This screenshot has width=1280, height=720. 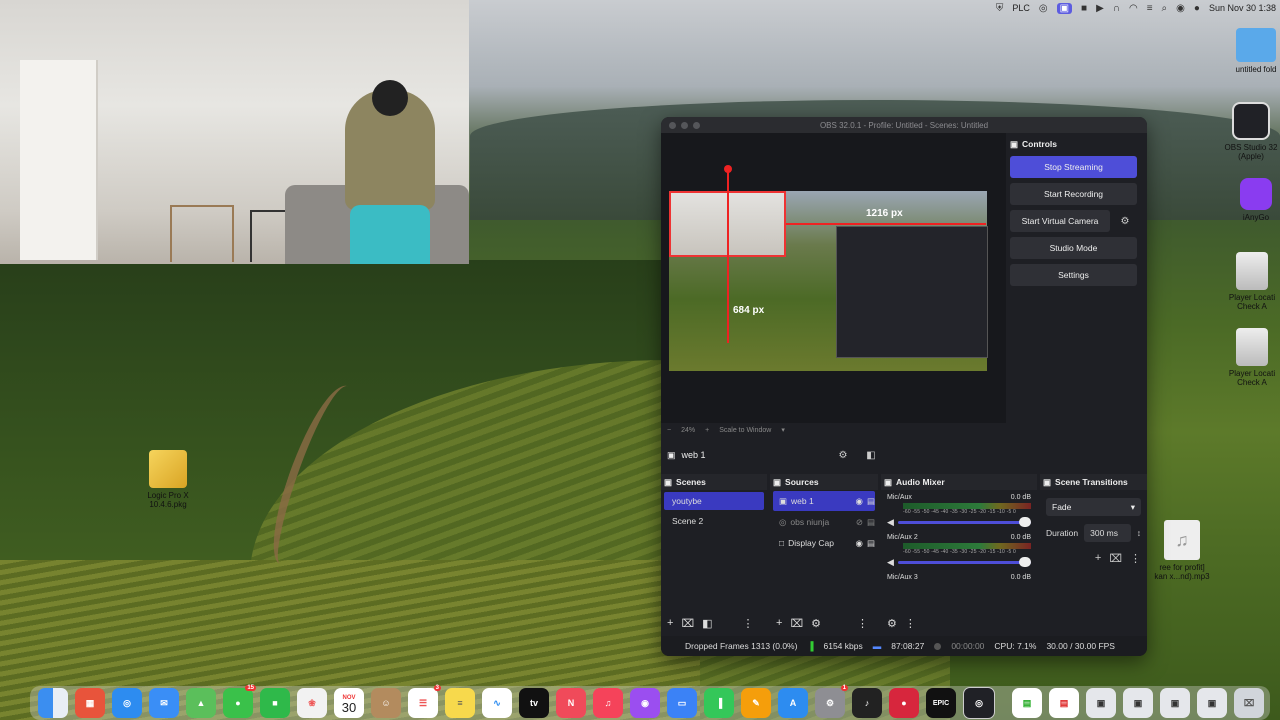 I want to click on source-item: ◎ obs niunja ⊘ ▤, so click(x=824, y=522).